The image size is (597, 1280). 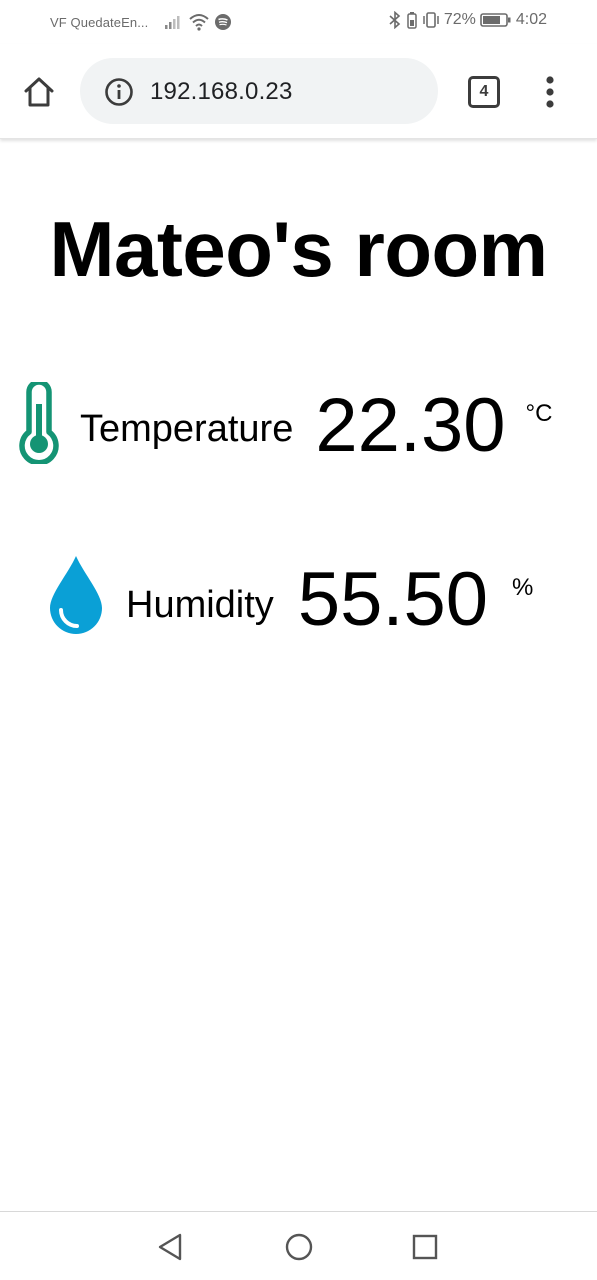 I want to click on wifi-icon, so click(x=199, y=22).